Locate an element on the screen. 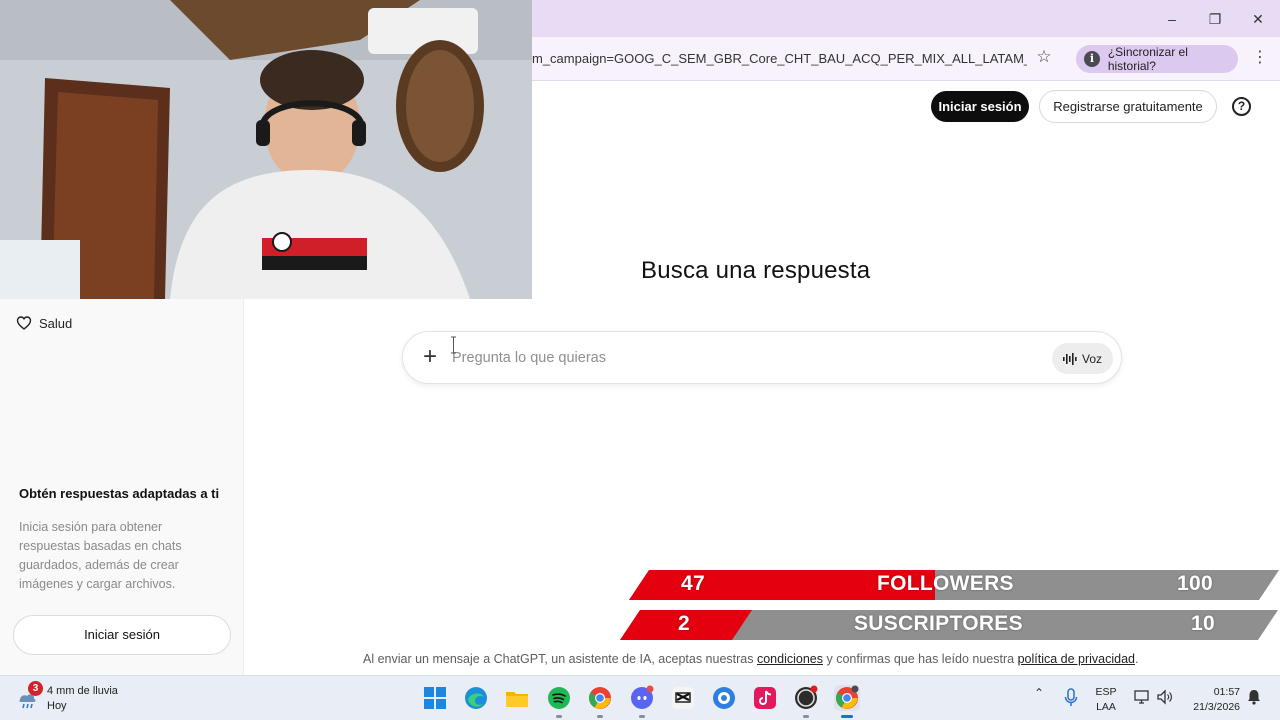 This screenshot has width=1280, height=720. restore-icon: ❐ is located at coordinates (1215, 19).